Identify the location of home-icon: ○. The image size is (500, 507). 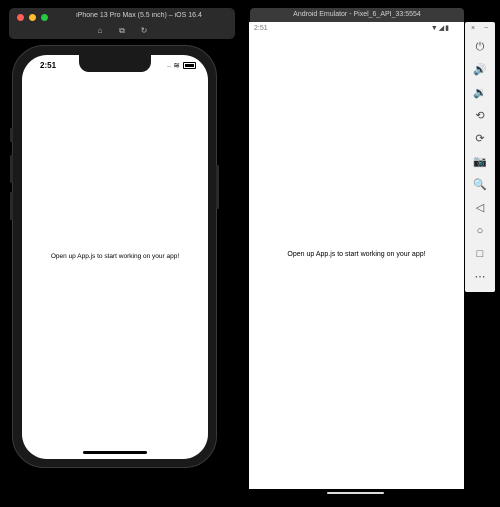
(480, 231).